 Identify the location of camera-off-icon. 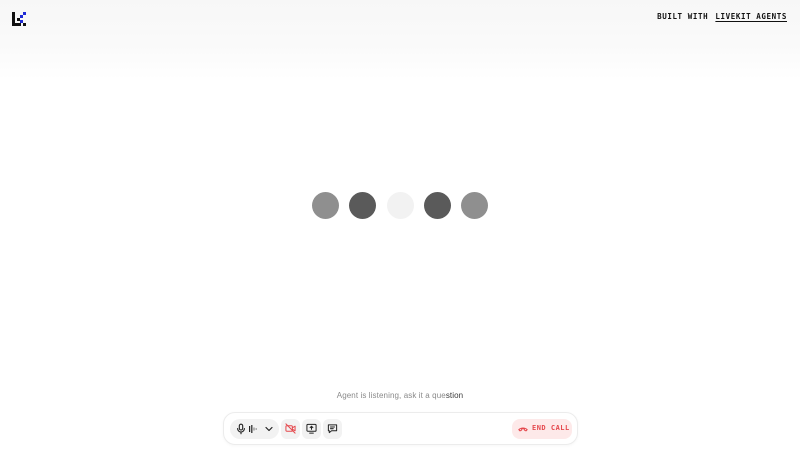
(290, 428).